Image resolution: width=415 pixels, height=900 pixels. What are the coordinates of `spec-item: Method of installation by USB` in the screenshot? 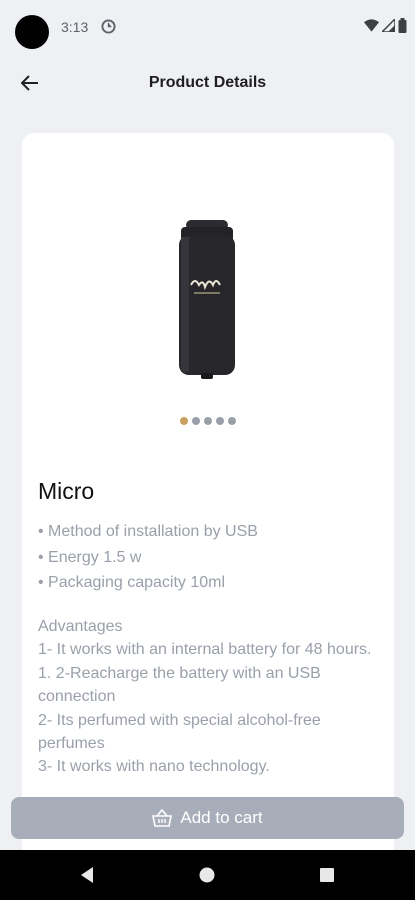 It's located at (148, 532).